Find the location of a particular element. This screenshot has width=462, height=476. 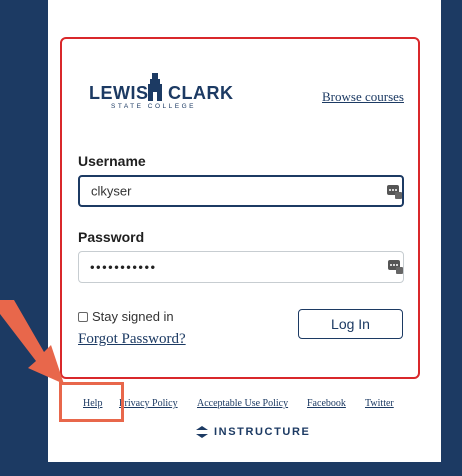

password-value: ••••••••••• is located at coordinates (123, 267).